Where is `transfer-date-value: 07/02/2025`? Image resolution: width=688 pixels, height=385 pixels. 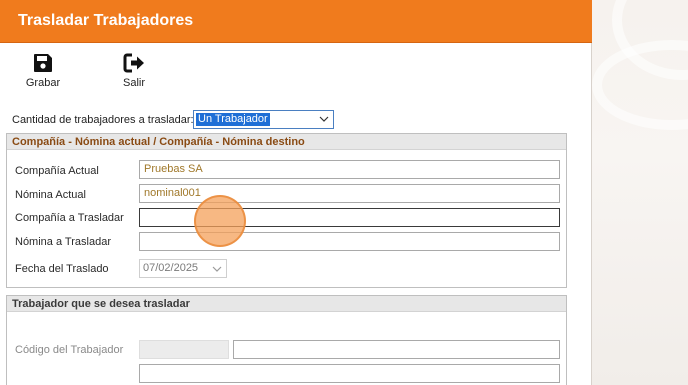 transfer-date-value: 07/02/2025 is located at coordinates (171, 268).